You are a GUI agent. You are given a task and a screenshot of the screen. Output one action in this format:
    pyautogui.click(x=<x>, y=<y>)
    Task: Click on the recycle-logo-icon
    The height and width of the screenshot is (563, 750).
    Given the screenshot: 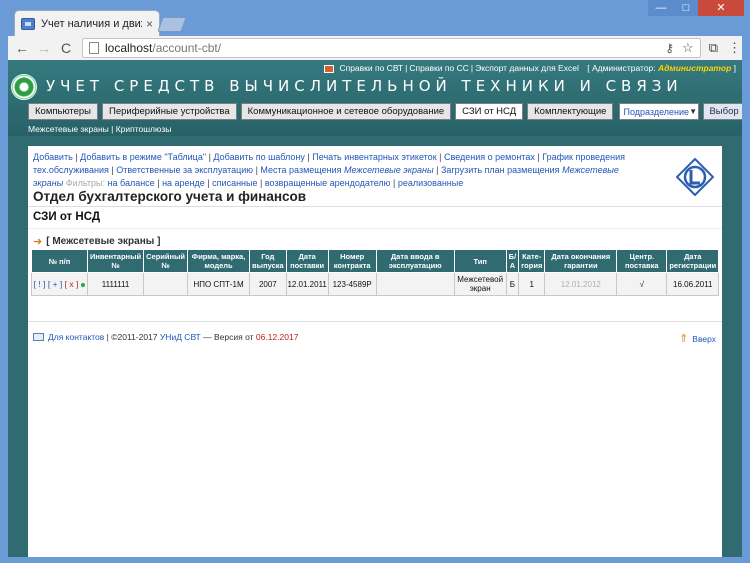 What is the action you would take?
    pyautogui.click(x=24, y=87)
    